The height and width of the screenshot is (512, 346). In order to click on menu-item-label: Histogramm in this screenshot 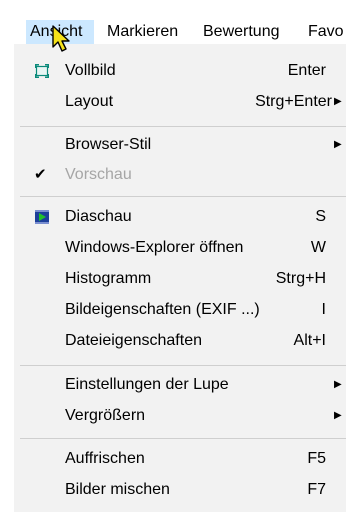, I will do `click(108, 278)`.